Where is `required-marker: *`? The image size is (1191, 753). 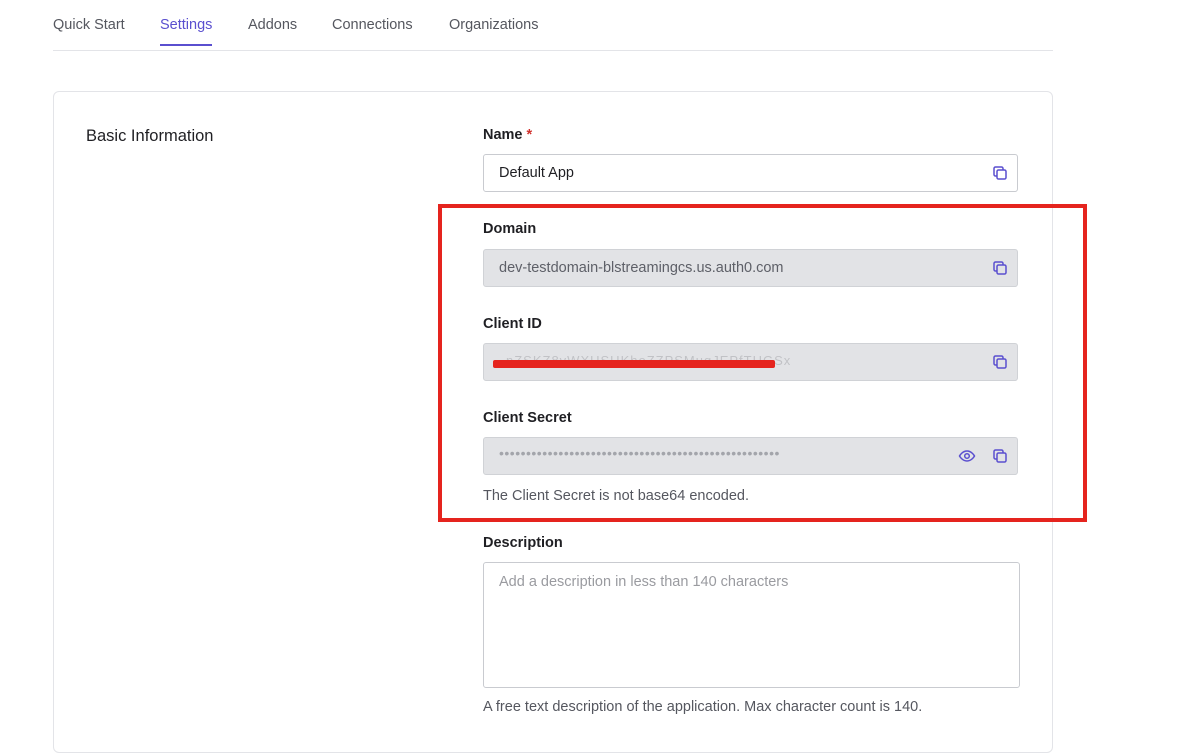 required-marker: * is located at coordinates (529, 135).